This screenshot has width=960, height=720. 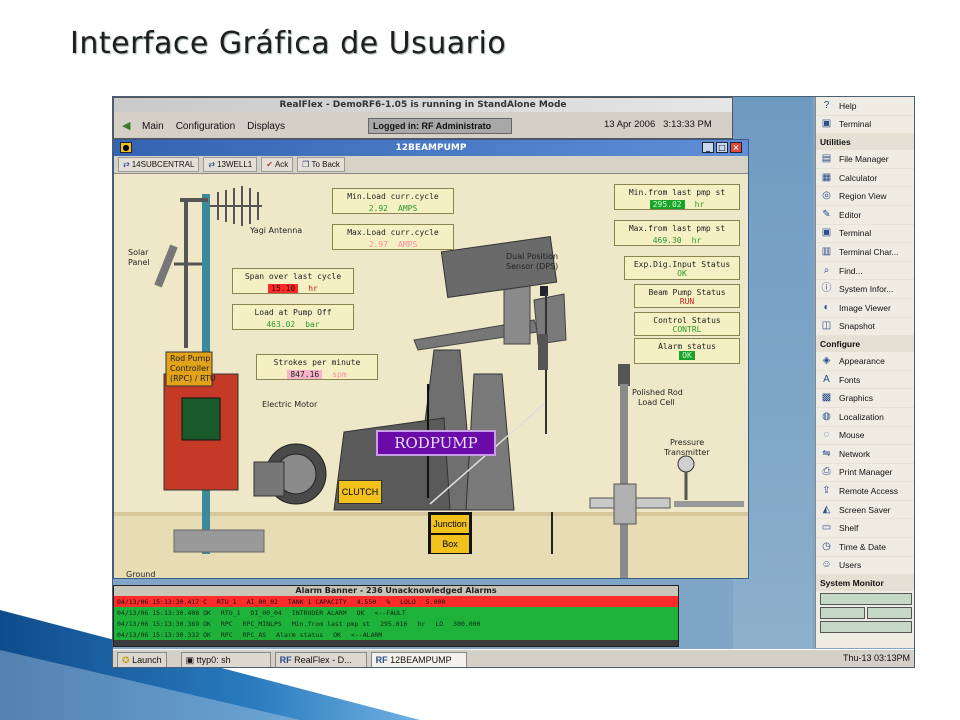 I want to click on localization-icon: ◍, so click(x=826, y=416).